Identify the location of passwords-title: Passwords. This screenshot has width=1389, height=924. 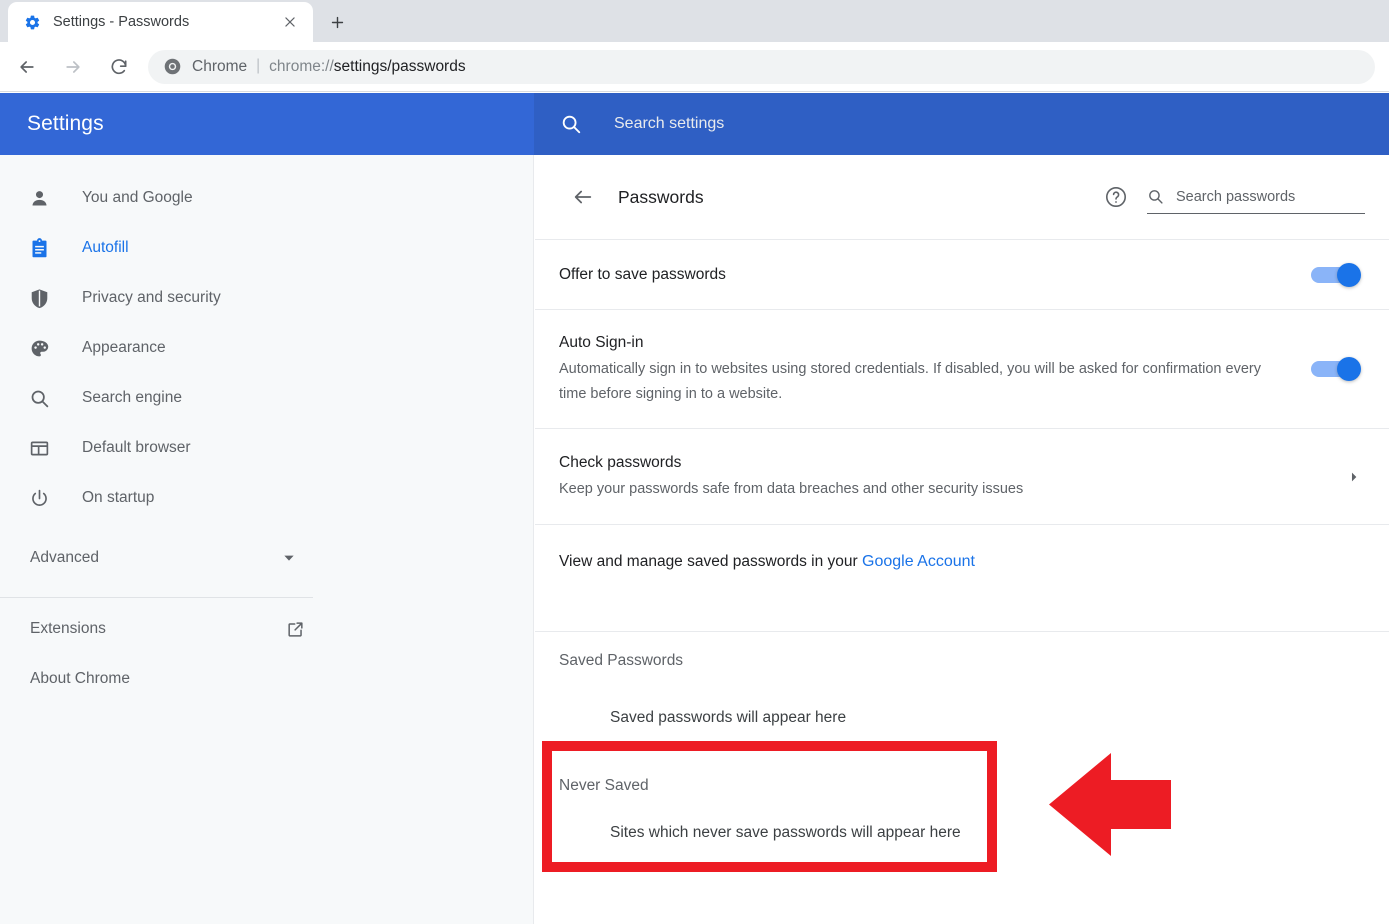
(661, 196).